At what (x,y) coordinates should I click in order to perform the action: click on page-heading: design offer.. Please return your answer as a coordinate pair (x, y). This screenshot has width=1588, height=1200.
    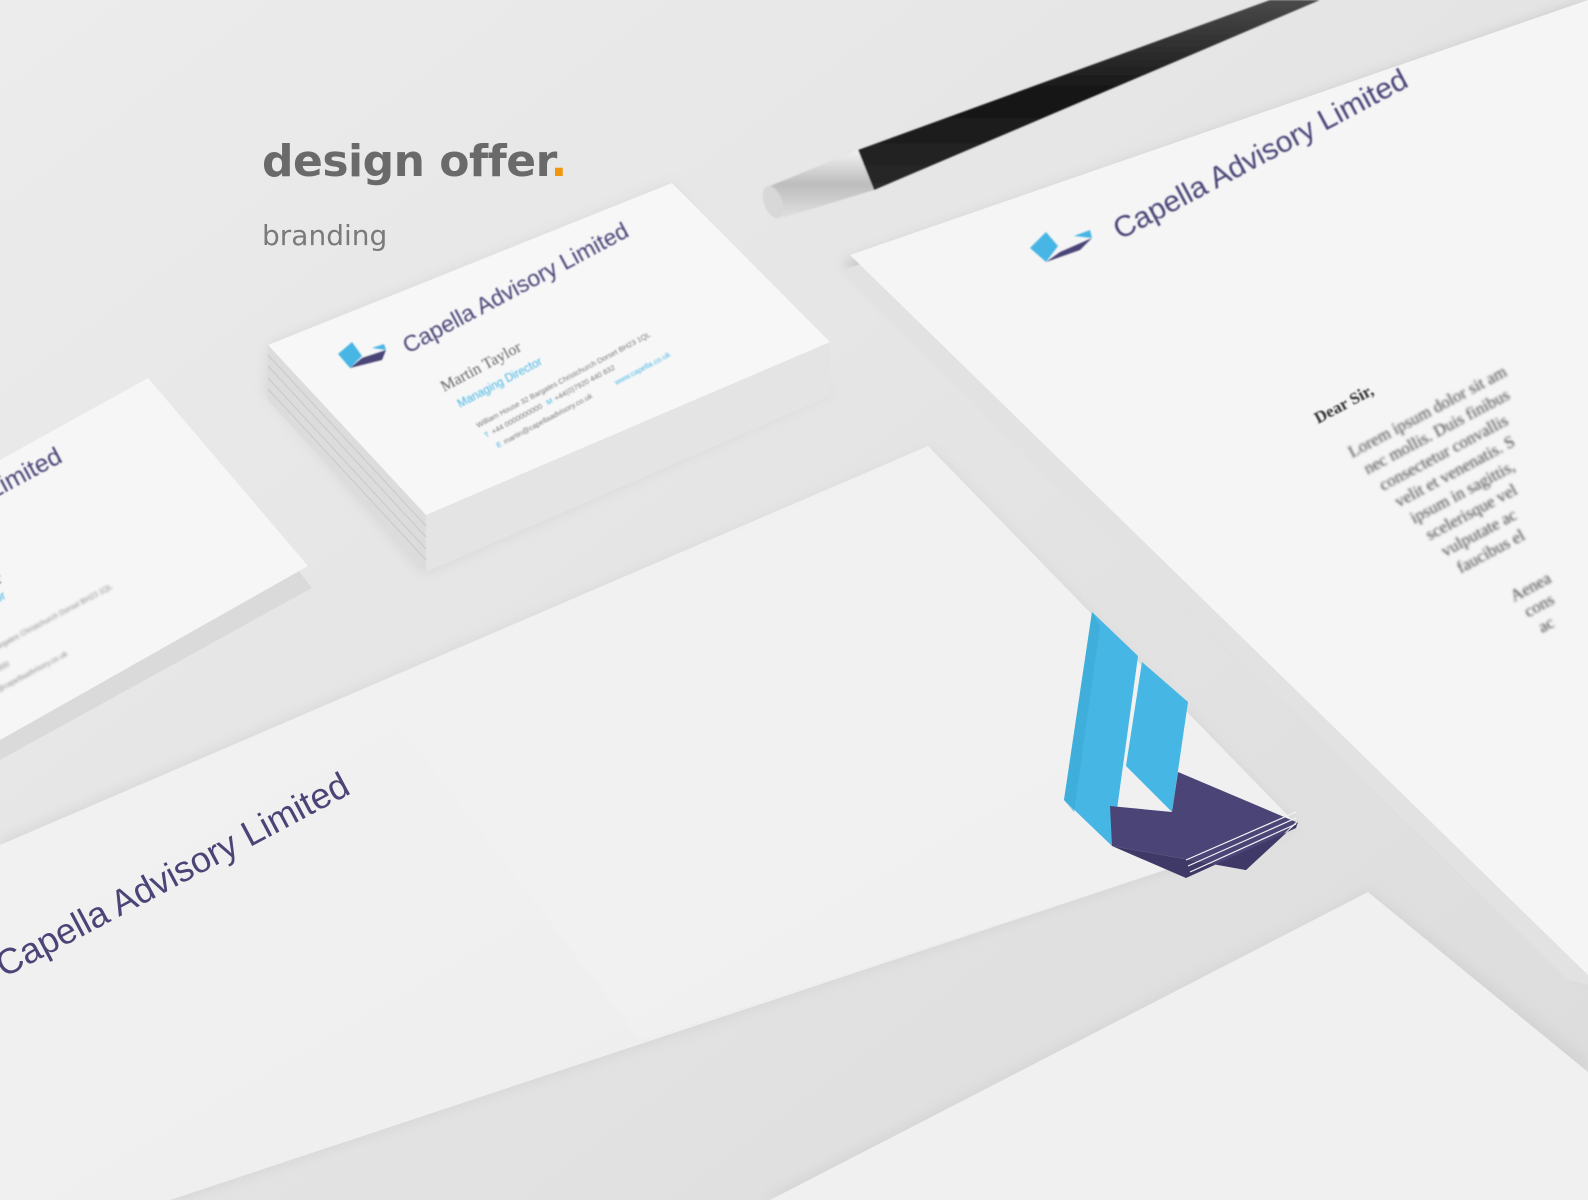
    Looking at the image, I should click on (414, 162).